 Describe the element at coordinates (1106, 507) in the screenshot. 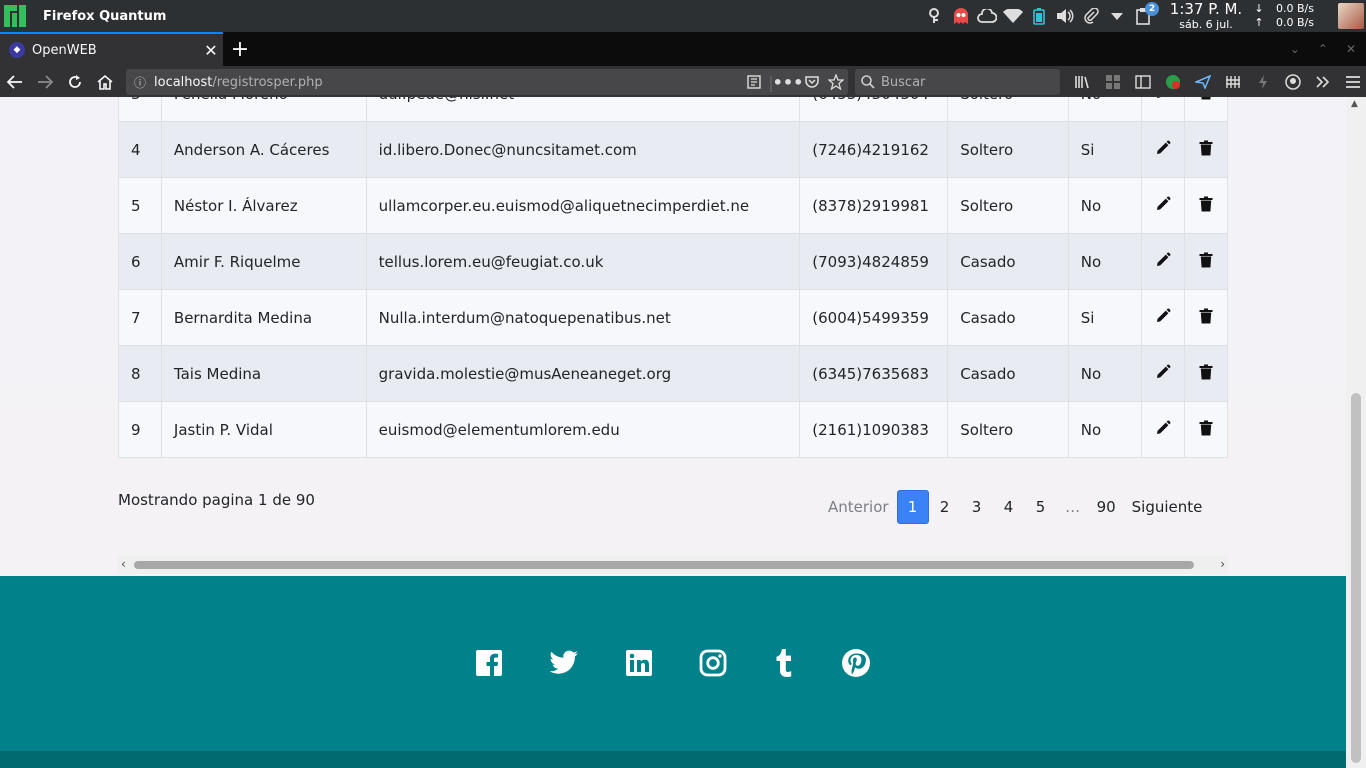

I see `pagination-page-last: 90` at that location.